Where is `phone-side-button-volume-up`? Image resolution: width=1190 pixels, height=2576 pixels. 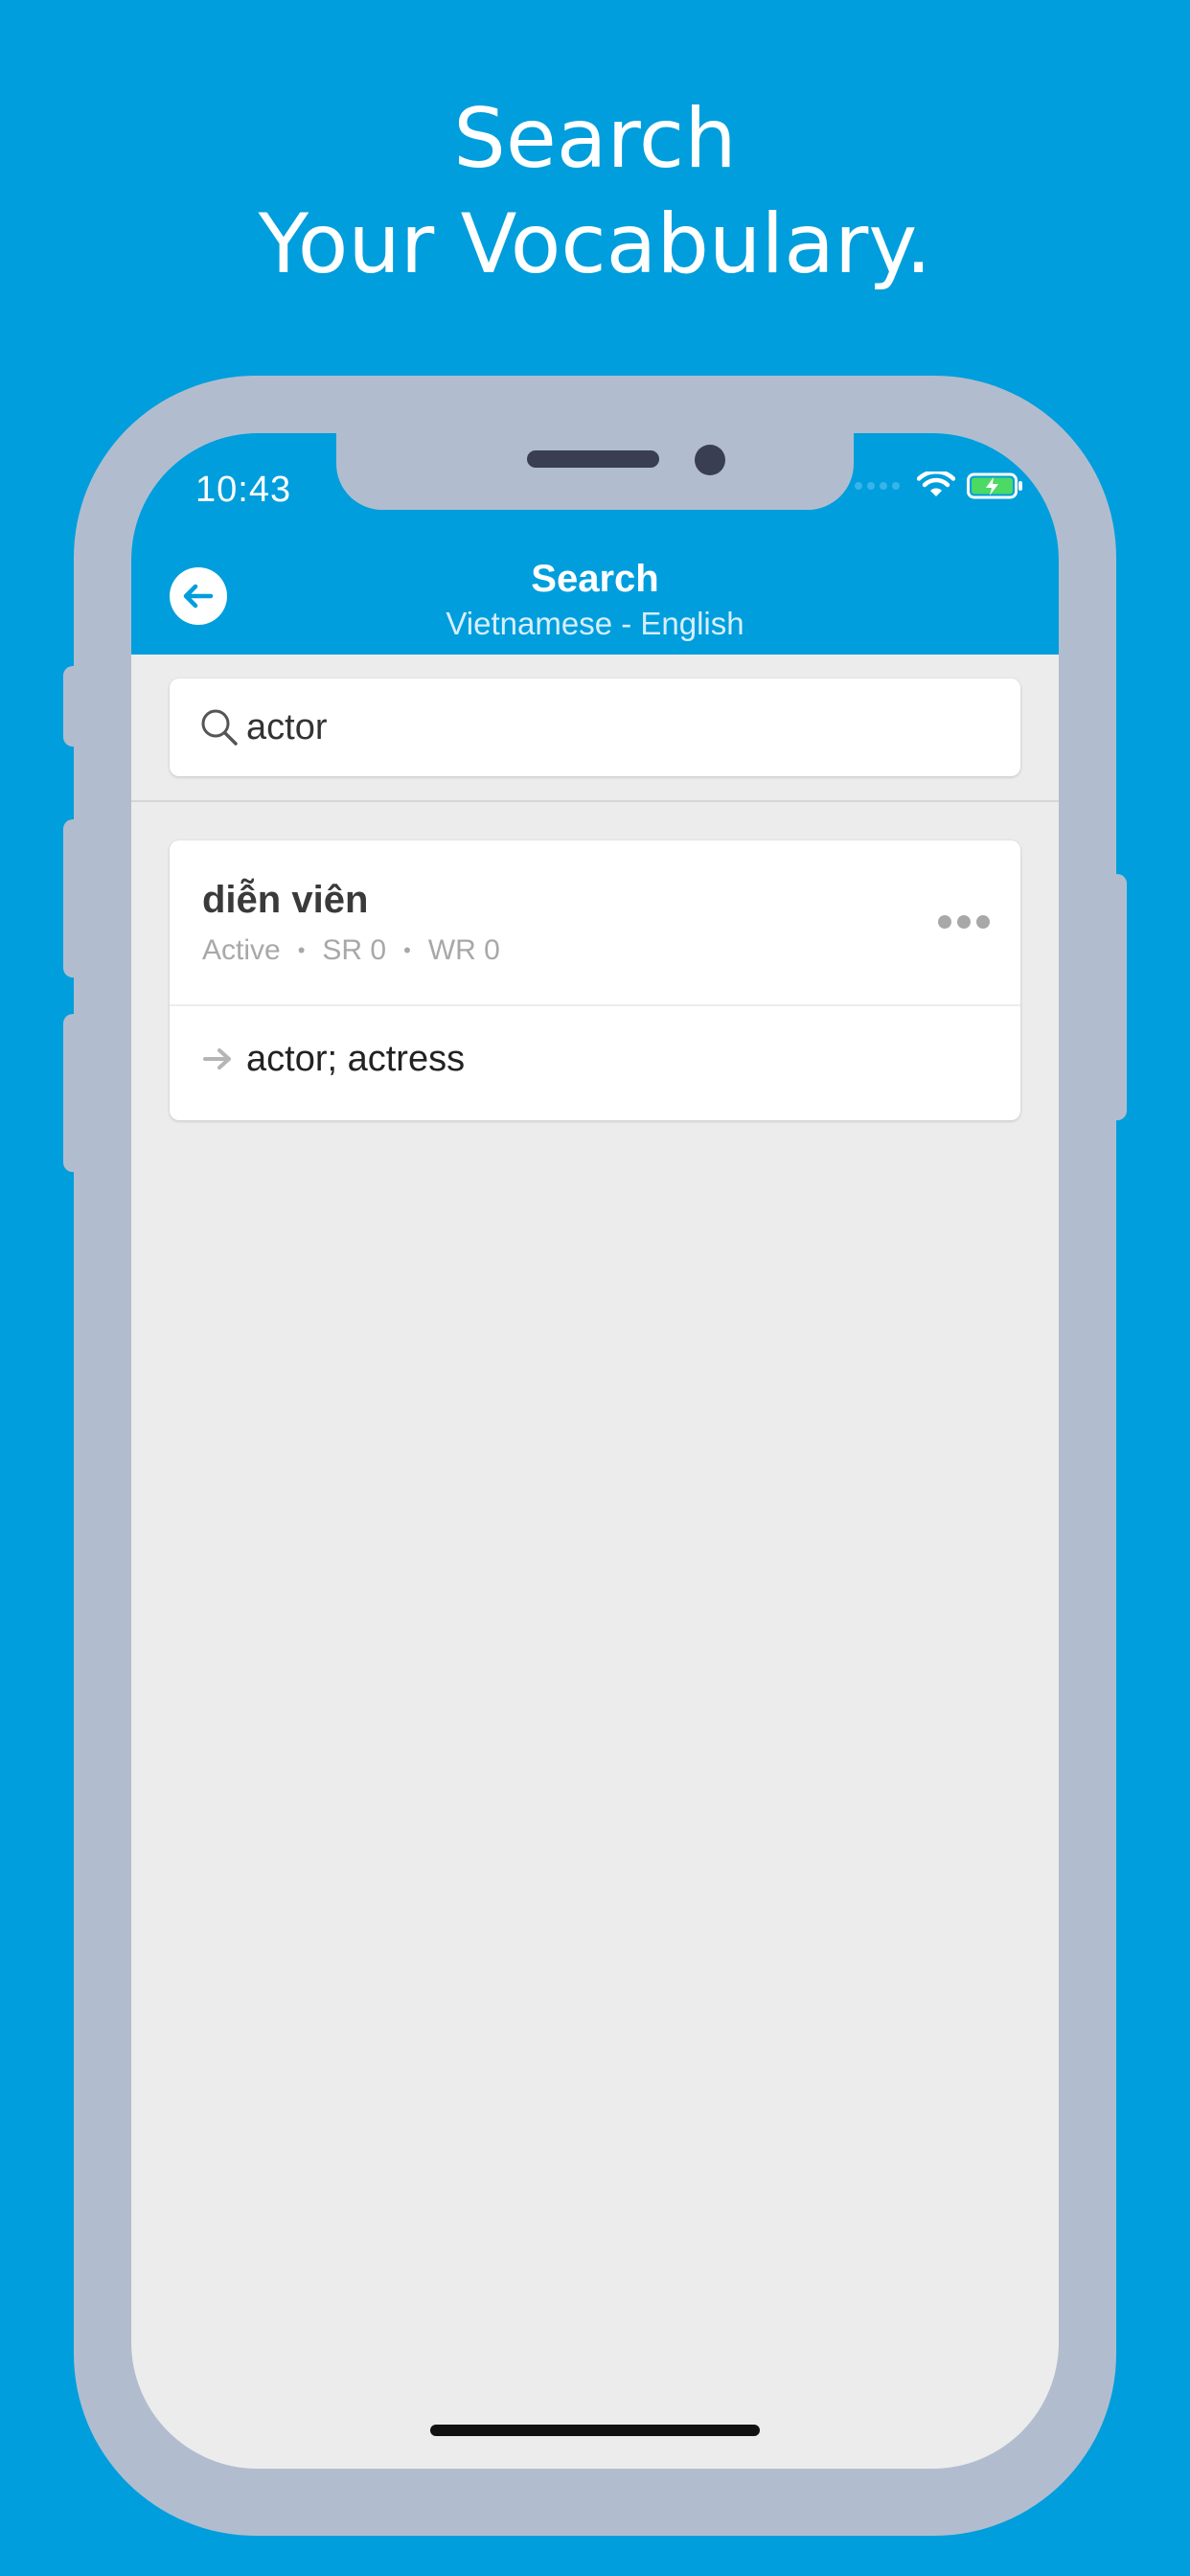
phone-side-button-volume-up is located at coordinates (74, 899).